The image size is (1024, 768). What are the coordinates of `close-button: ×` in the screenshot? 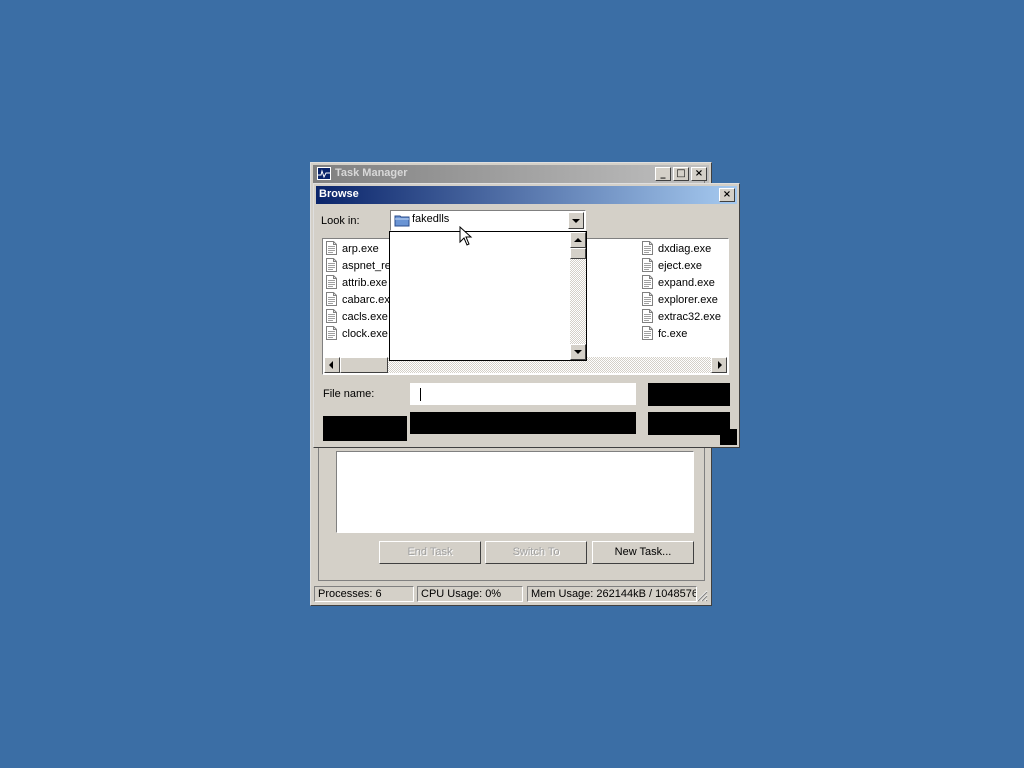 It's located at (699, 174).